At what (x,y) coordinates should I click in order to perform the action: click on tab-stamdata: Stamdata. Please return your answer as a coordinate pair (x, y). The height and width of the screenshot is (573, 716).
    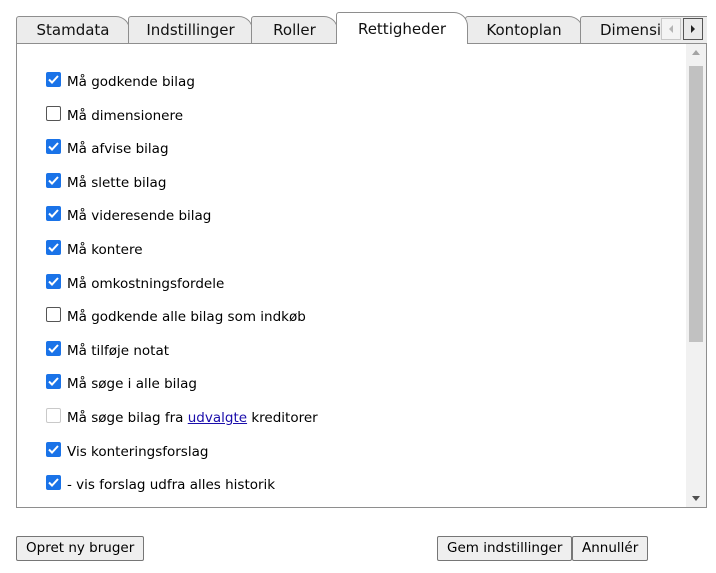
    Looking at the image, I should click on (73, 30).